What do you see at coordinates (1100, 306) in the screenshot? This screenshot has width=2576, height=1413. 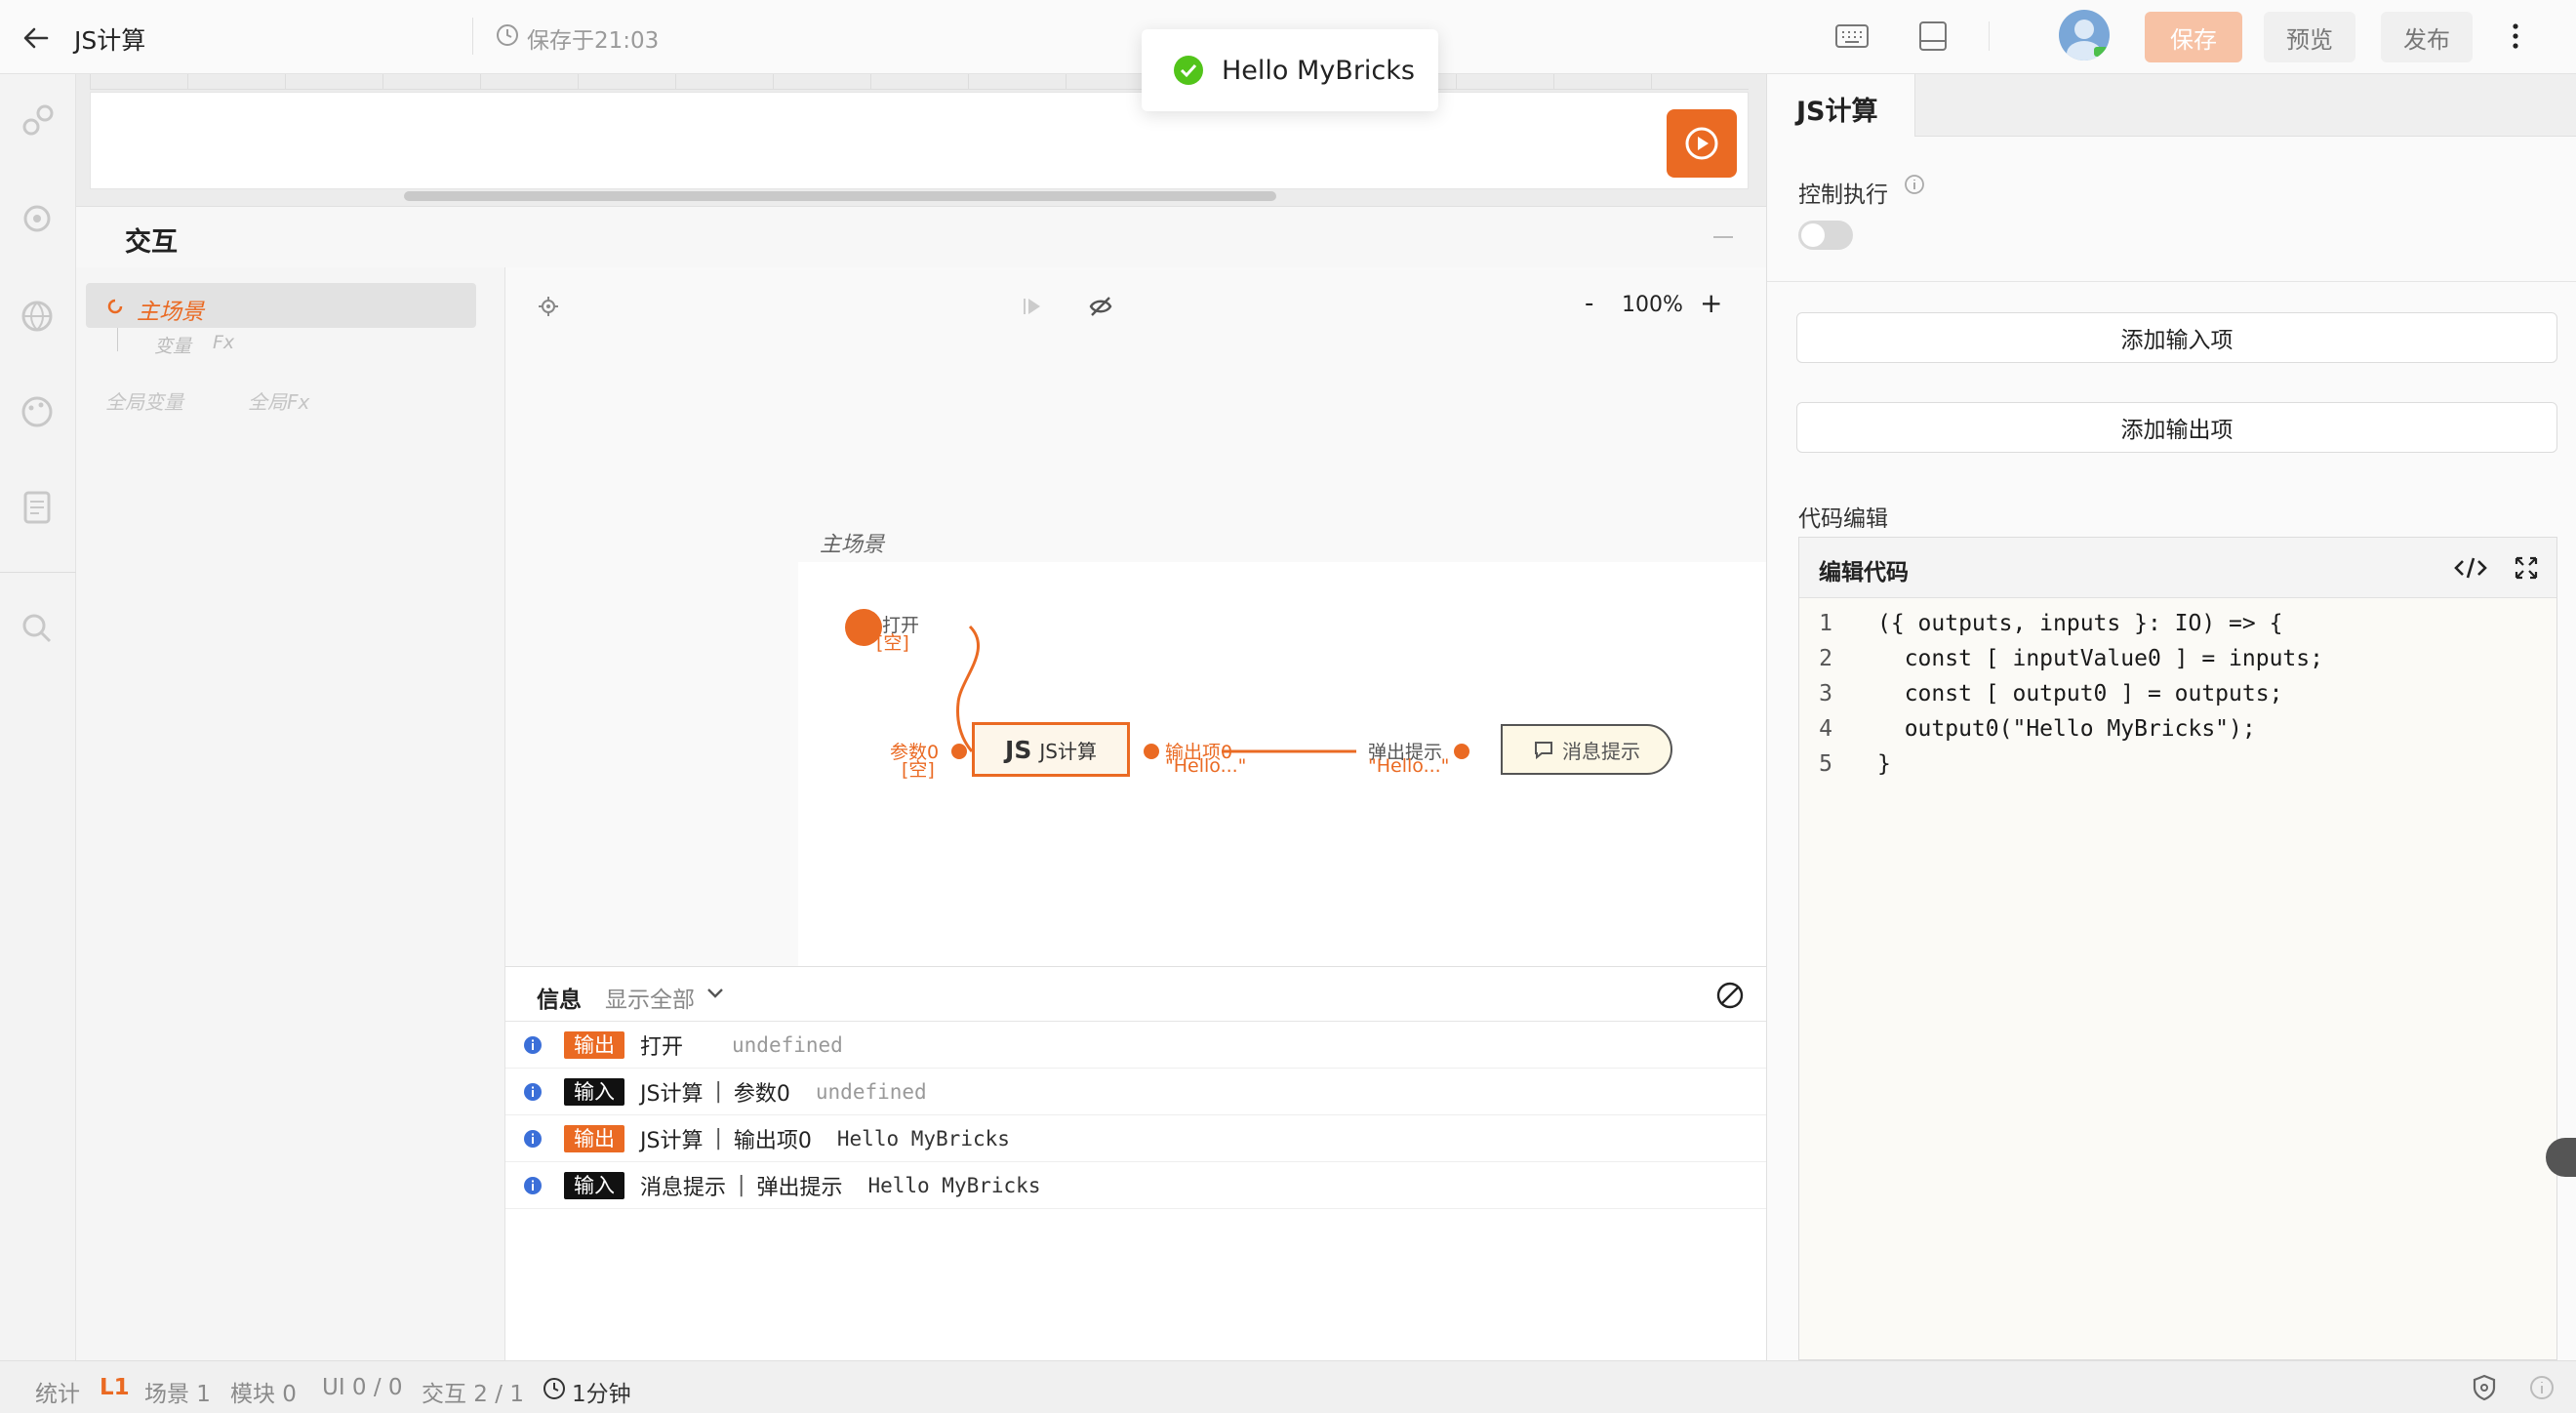 I see `hide-icon` at bounding box center [1100, 306].